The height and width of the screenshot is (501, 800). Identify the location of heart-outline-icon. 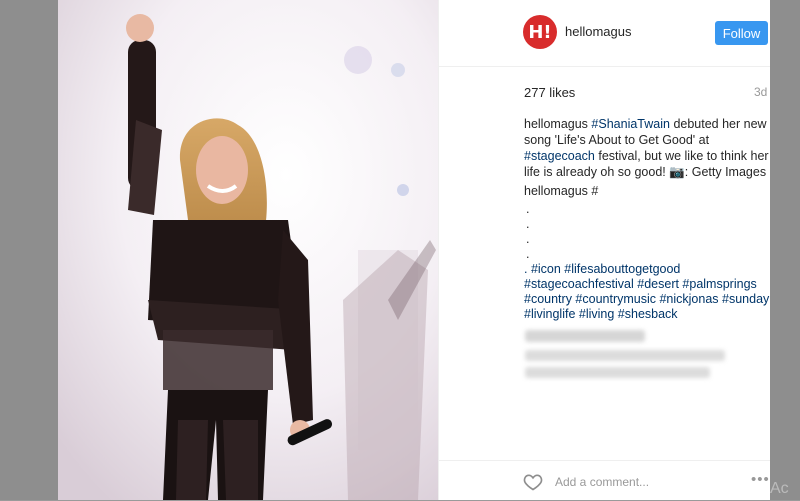
(533, 482).